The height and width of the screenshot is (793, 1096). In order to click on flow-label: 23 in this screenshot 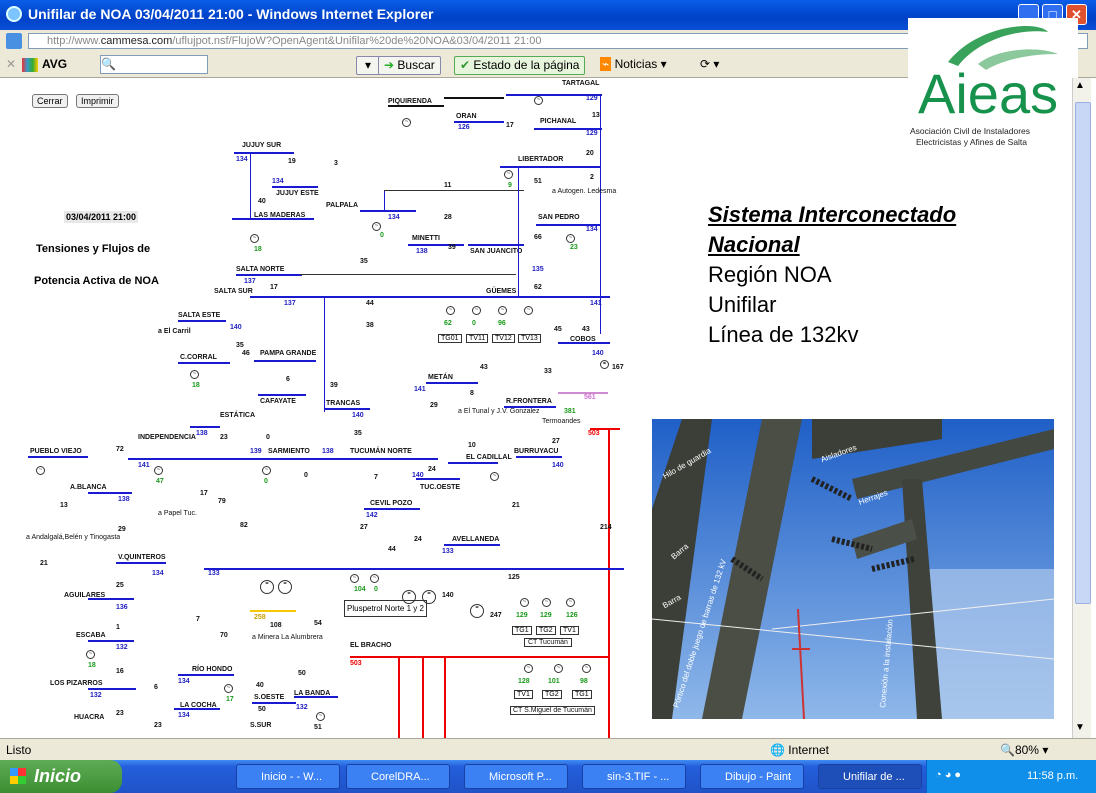, I will do `click(224, 437)`.